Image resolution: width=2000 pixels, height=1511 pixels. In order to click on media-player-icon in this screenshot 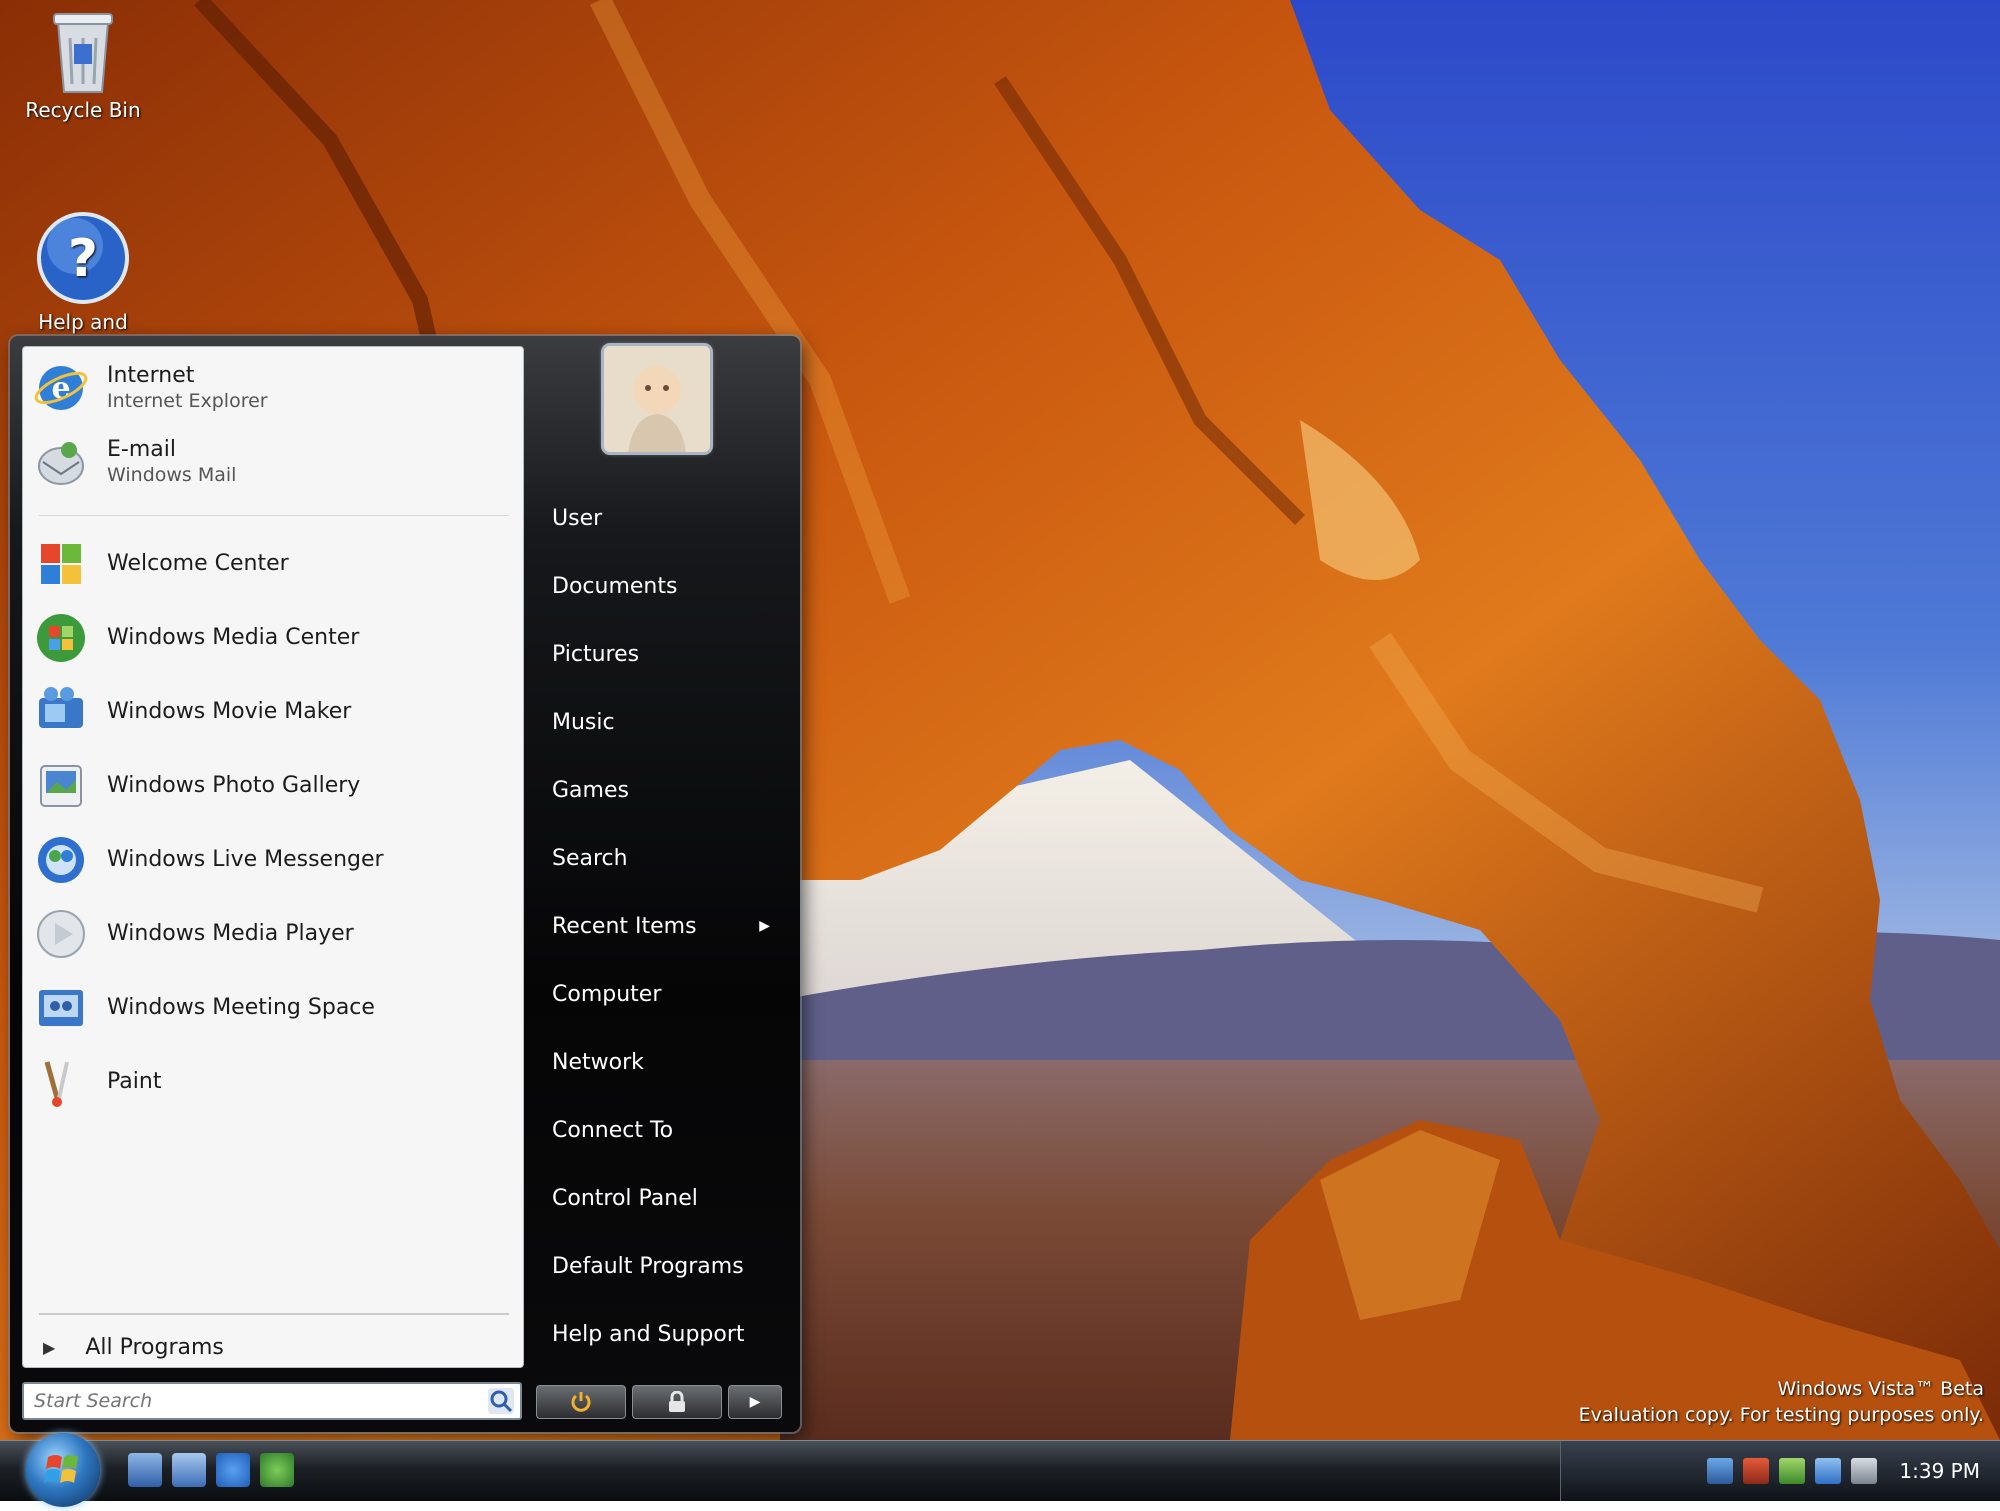, I will do `click(61, 934)`.